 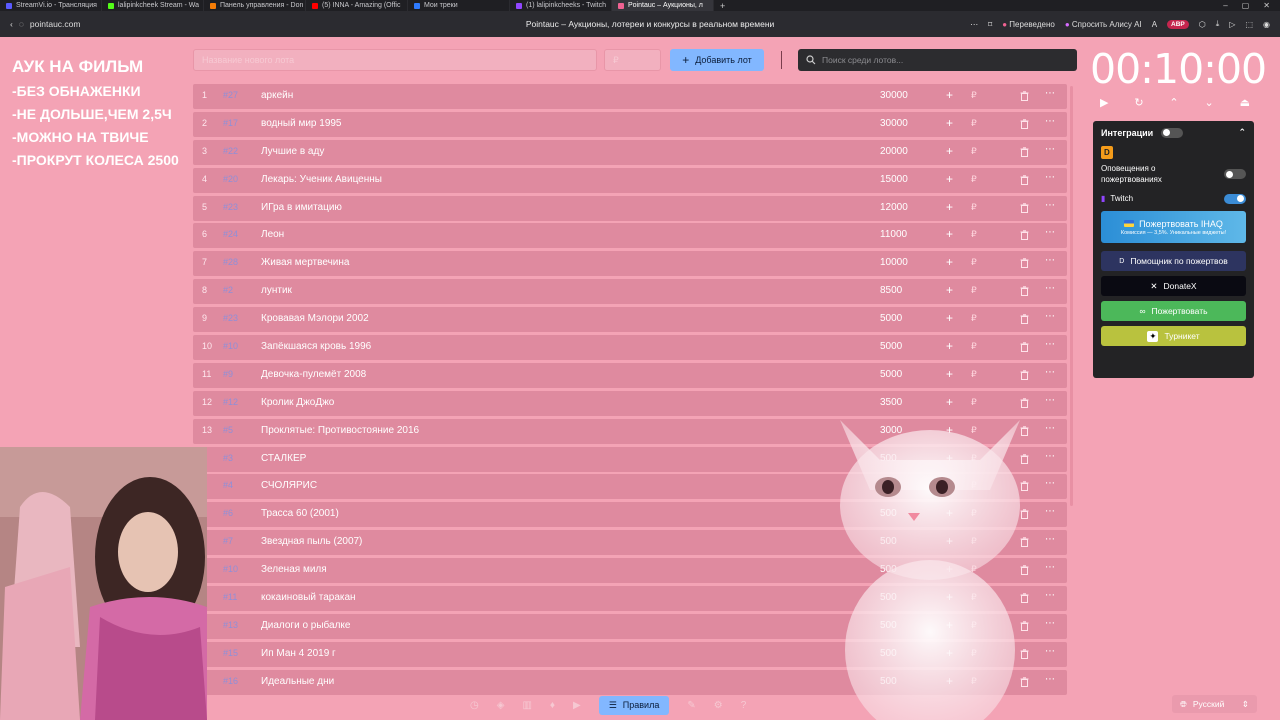 What do you see at coordinates (255, 5) in the screenshot?
I see `browser-tab: Панель управления - Don` at bounding box center [255, 5].